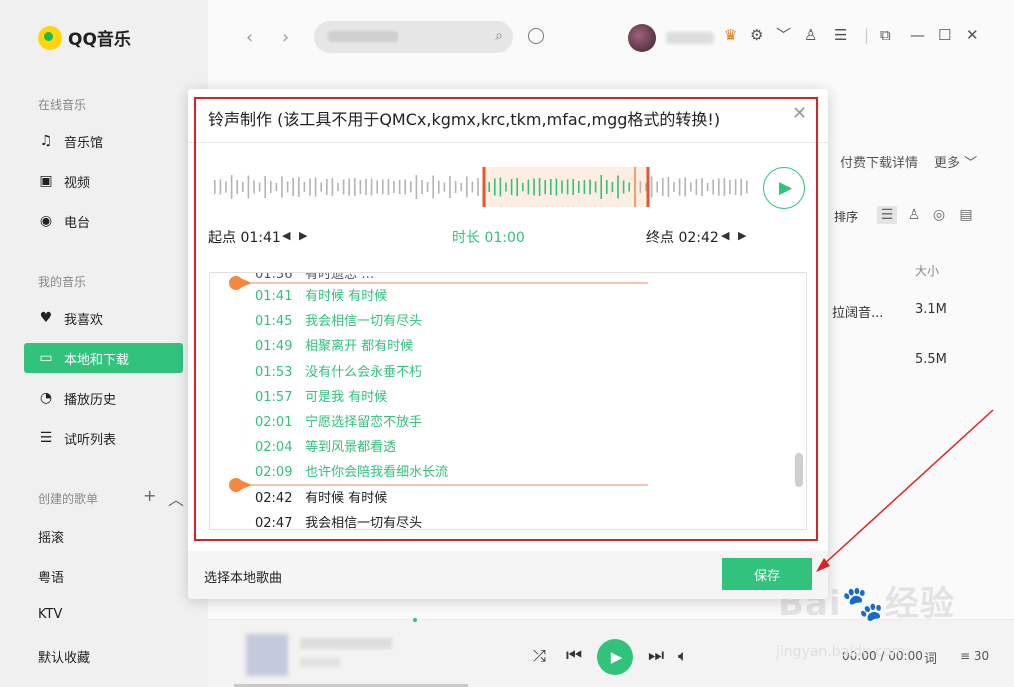 This screenshot has width=1014, height=687. I want to click on minimize-icon: —, so click(917, 35).